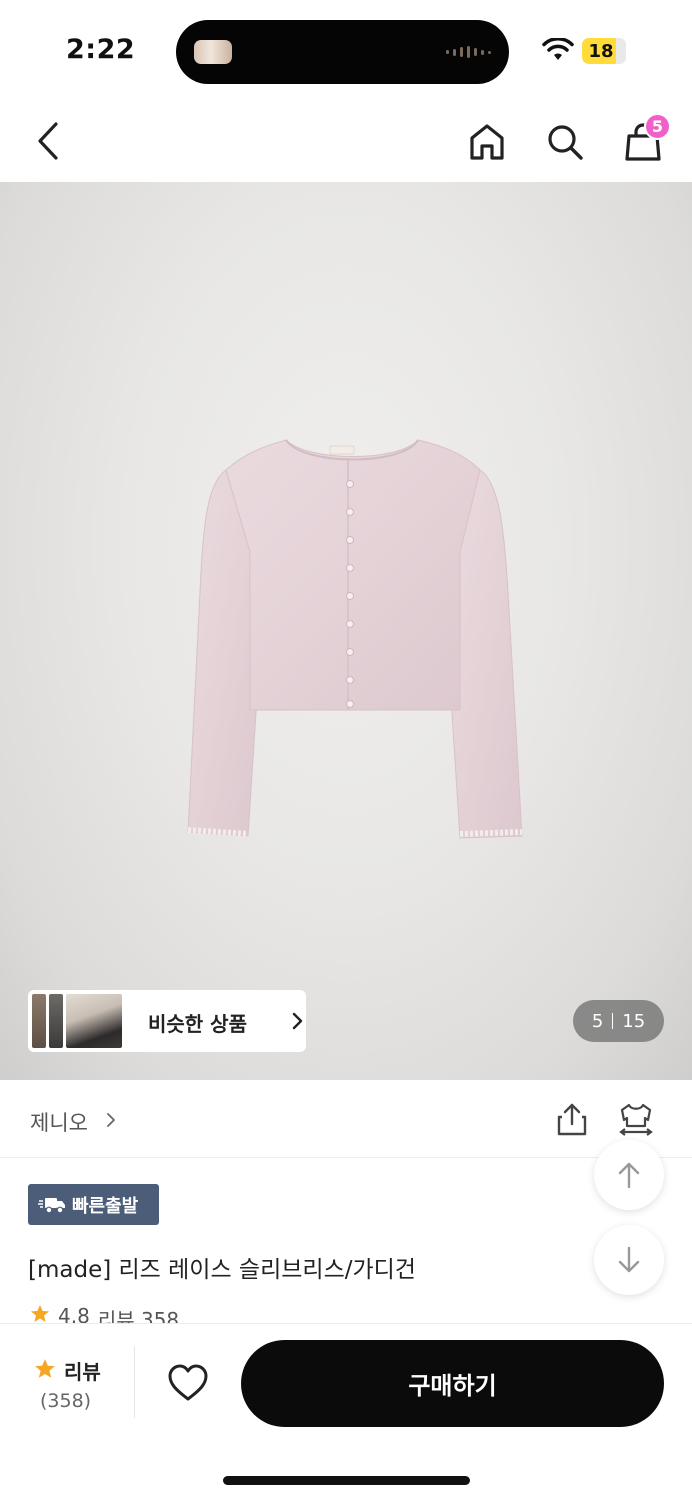  I want to click on arrow-up-icon, so click(629, 1175).